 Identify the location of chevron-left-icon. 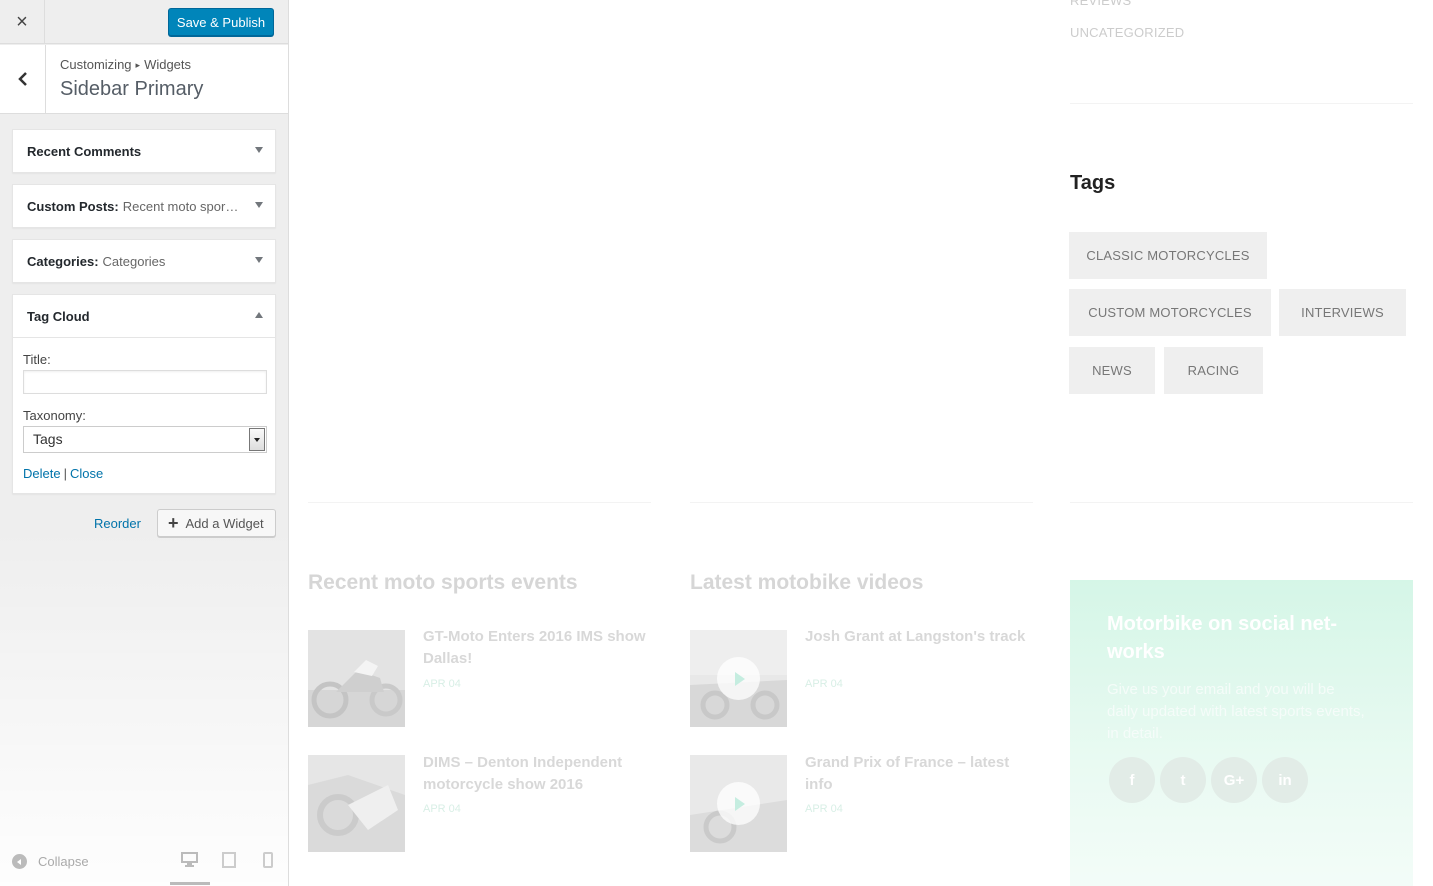
(22, 79).